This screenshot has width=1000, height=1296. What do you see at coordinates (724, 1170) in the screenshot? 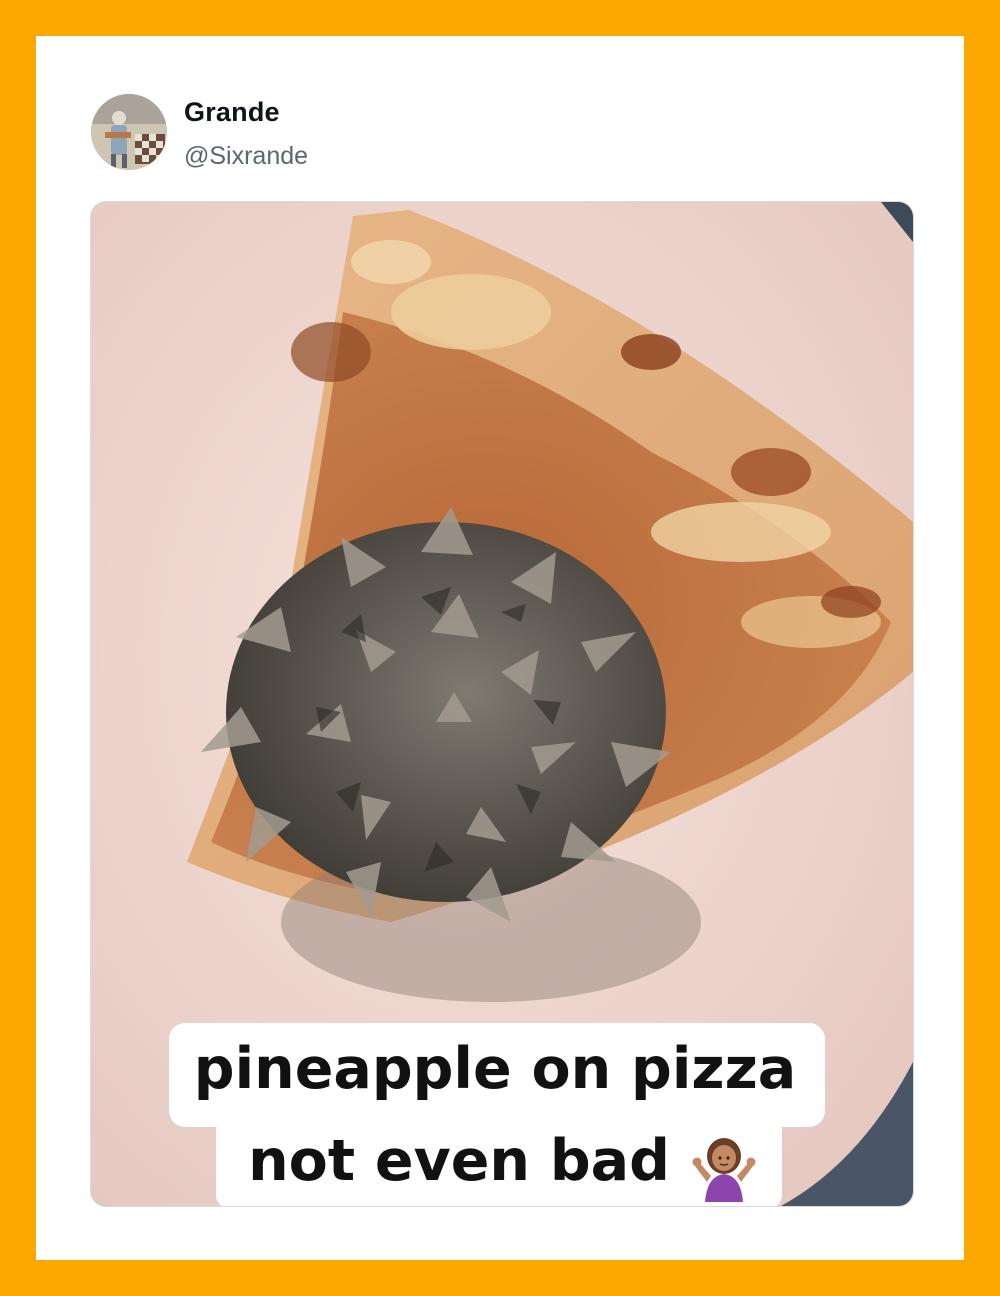
I see `person-shrugging-emoji` at bounding box center [724, 1170].